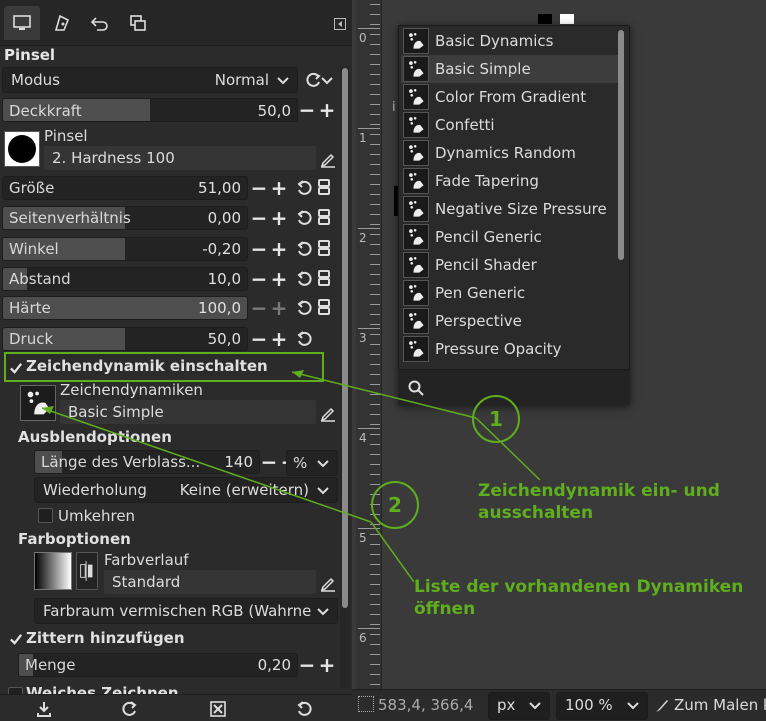 This screenshot has height=721, width=766. I want to click on annotation-text-1: Zeichendynamik ein- und ausschalten, so click(599, 502).